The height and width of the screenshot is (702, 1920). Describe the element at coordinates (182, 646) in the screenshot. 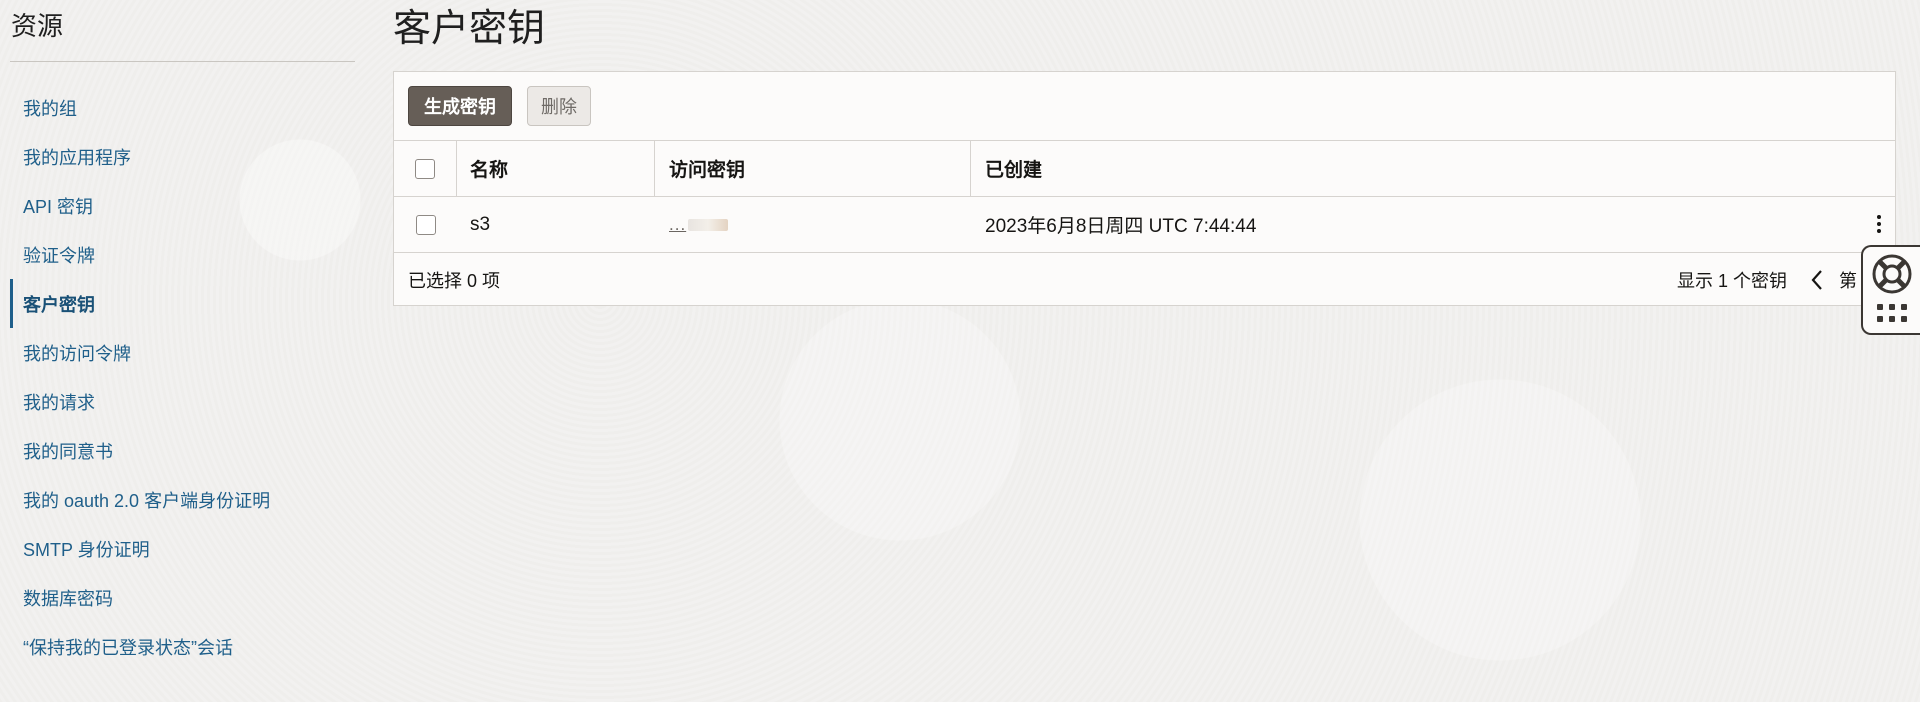

I see `sidebar-item-signed-in-sessions: “保持我的已登录状态”会话` at that location.